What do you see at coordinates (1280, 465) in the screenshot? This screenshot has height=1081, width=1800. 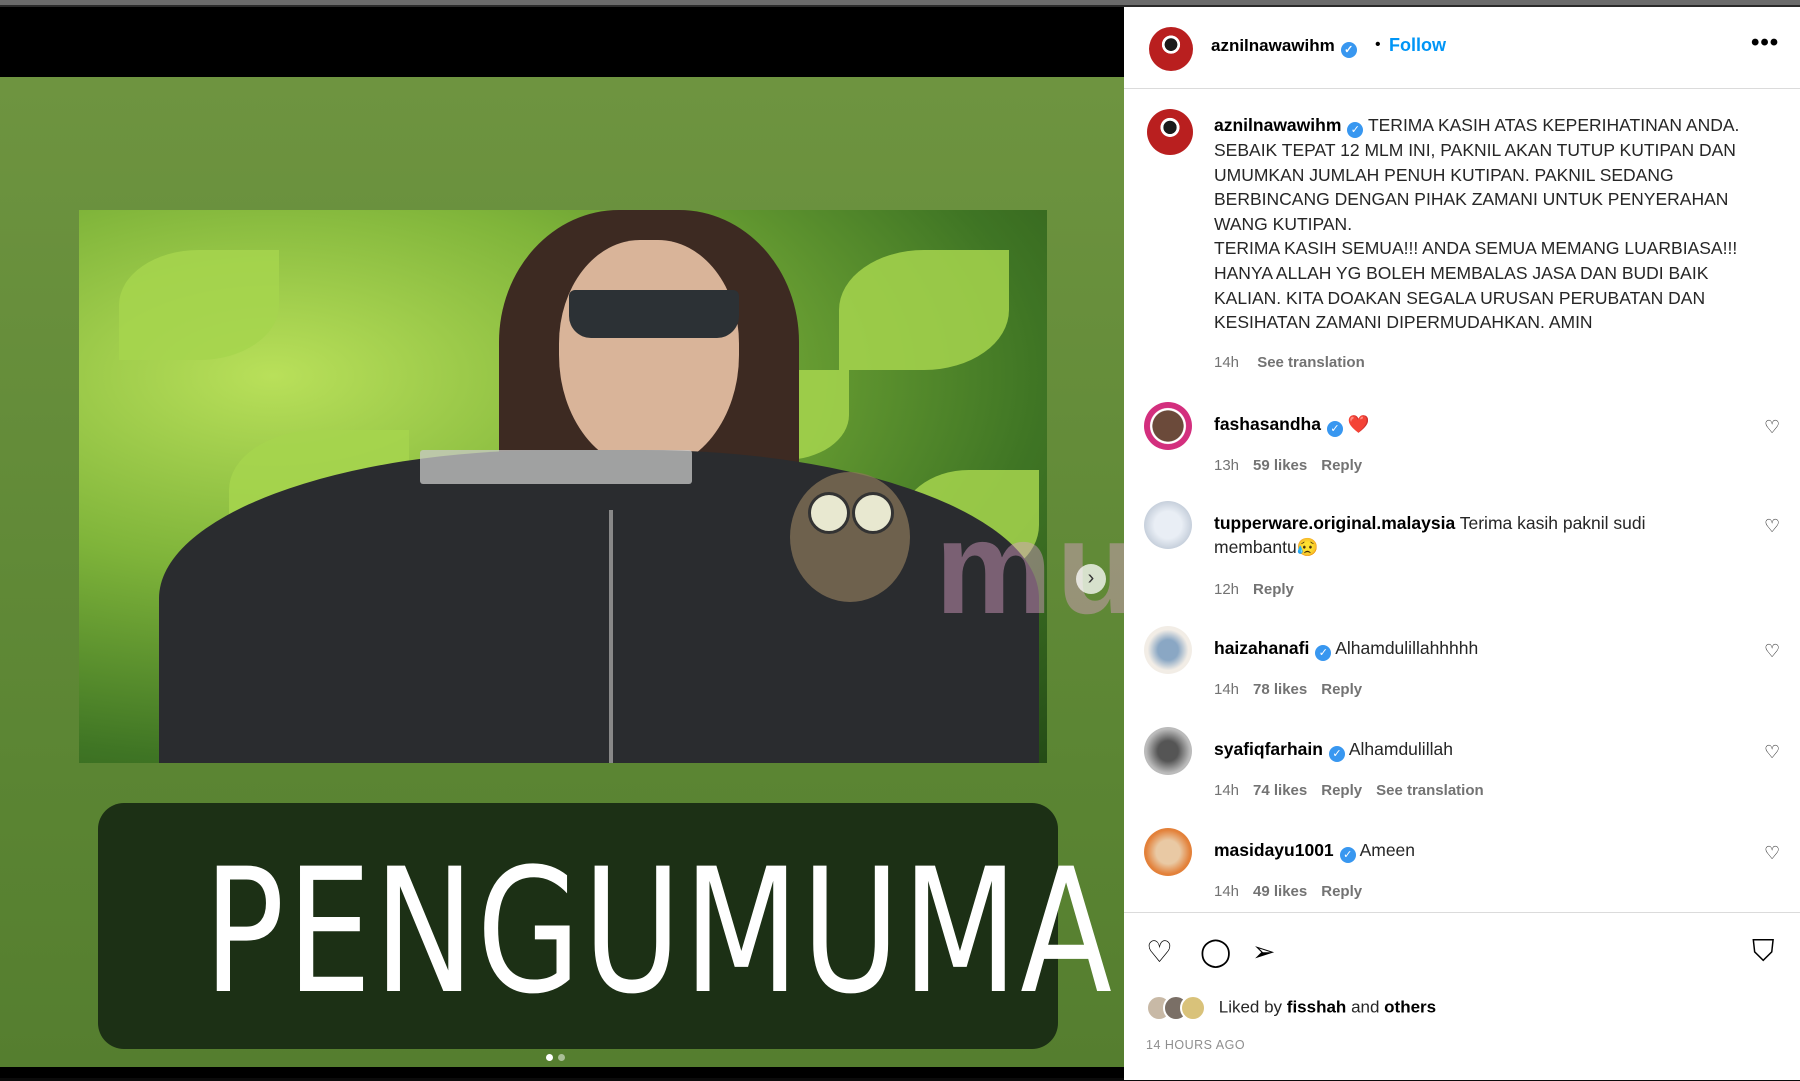 I see `comment-likes: 59 likes` at bounding box center [1280, 465].